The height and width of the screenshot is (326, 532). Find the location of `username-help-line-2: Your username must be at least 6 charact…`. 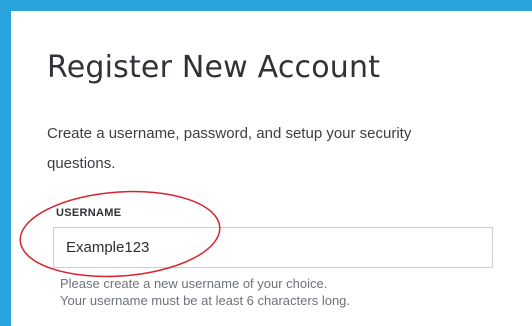

username-help-line-2: Your username must be at least 6 charact… is located at coordinates (205, 300).